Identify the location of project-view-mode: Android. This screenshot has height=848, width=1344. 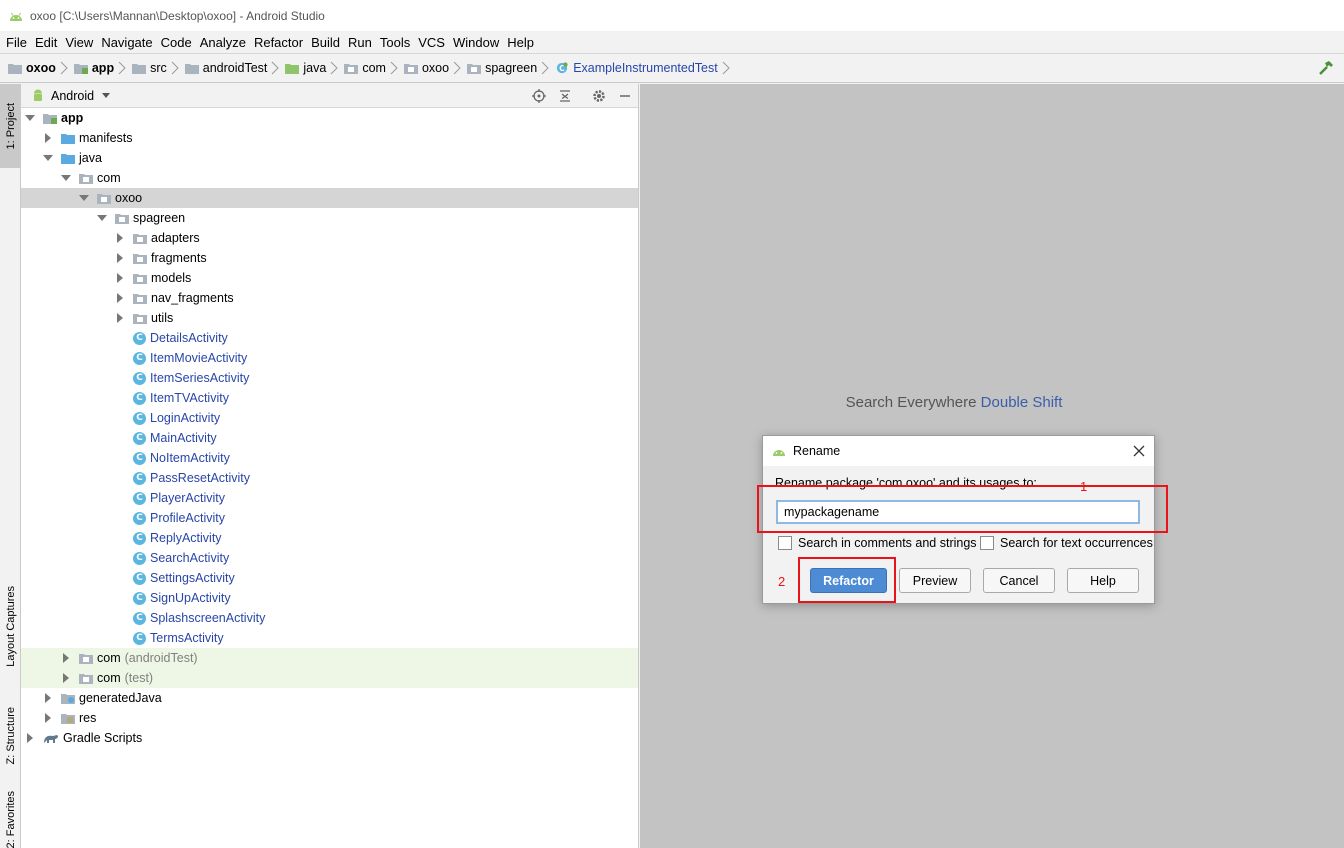
(72, 96).